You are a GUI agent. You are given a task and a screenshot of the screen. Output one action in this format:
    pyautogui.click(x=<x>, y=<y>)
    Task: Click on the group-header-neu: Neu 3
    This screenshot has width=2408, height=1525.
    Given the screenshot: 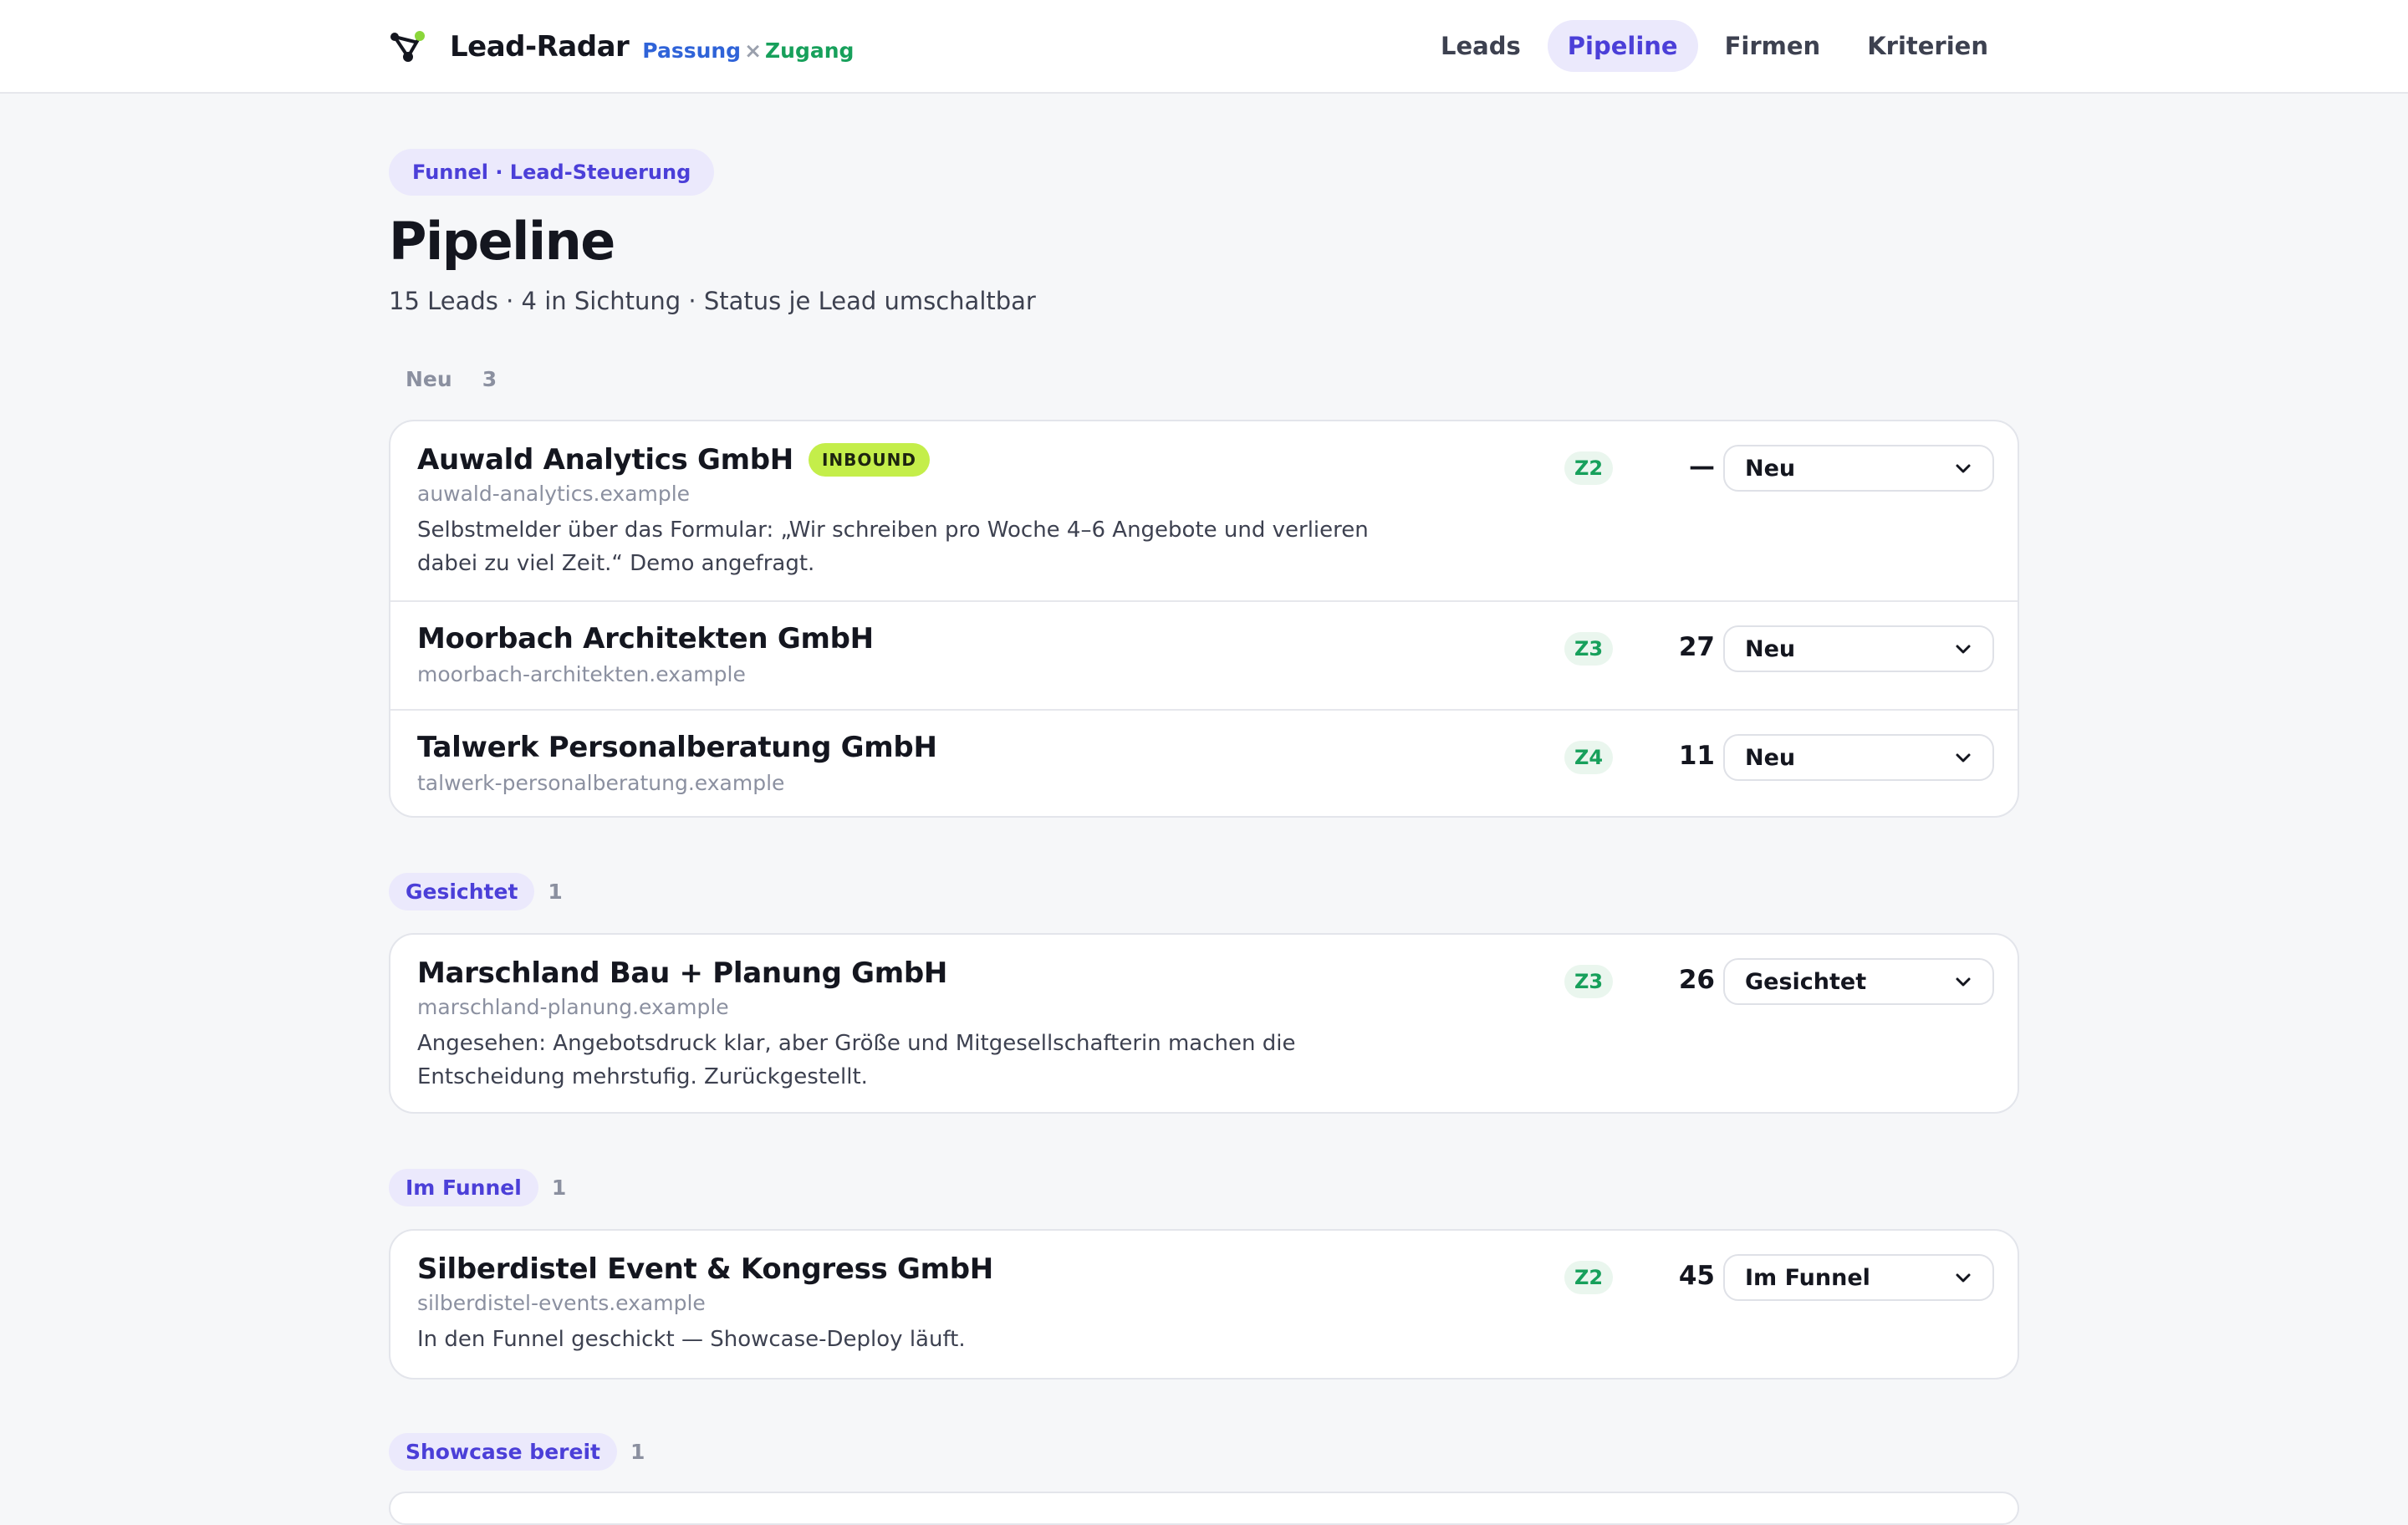 What is the action you would take?
    pyautogui.click(x=443, y=378)
    